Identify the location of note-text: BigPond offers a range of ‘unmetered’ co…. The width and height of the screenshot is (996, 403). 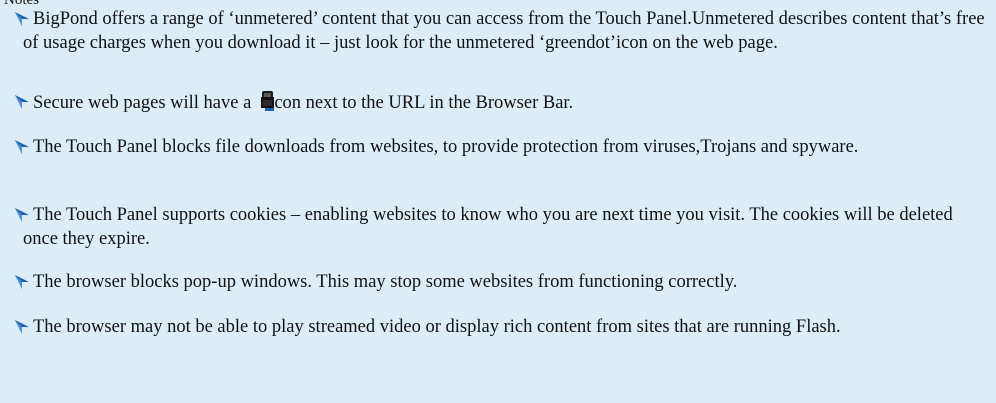
(504, 31).